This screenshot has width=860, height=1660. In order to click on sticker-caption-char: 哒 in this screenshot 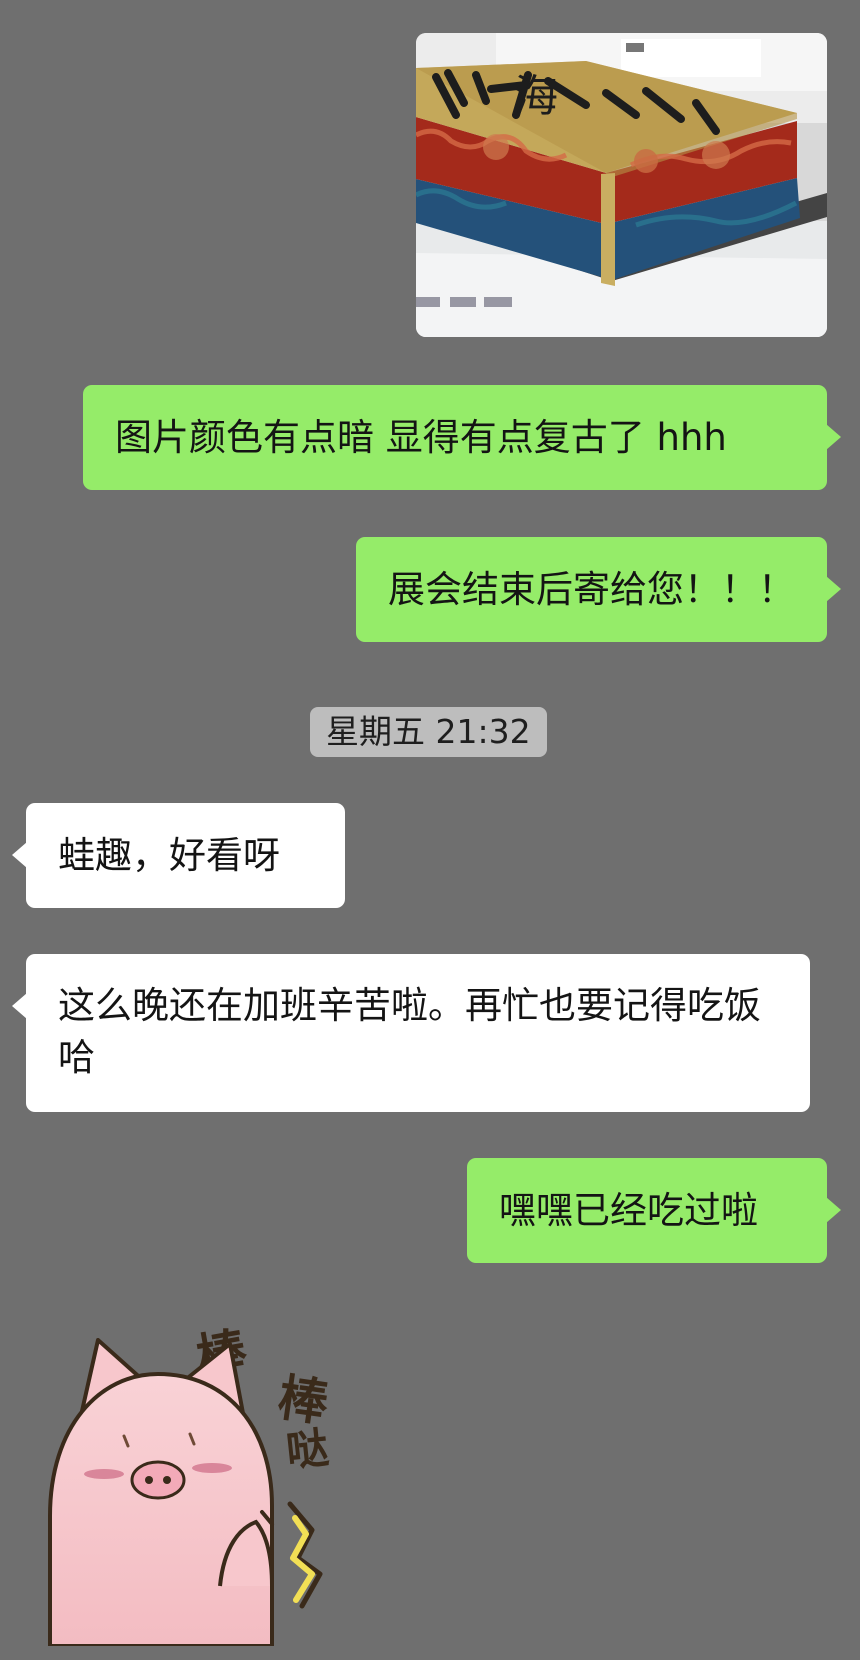, I will do `click(307, 1449)`.